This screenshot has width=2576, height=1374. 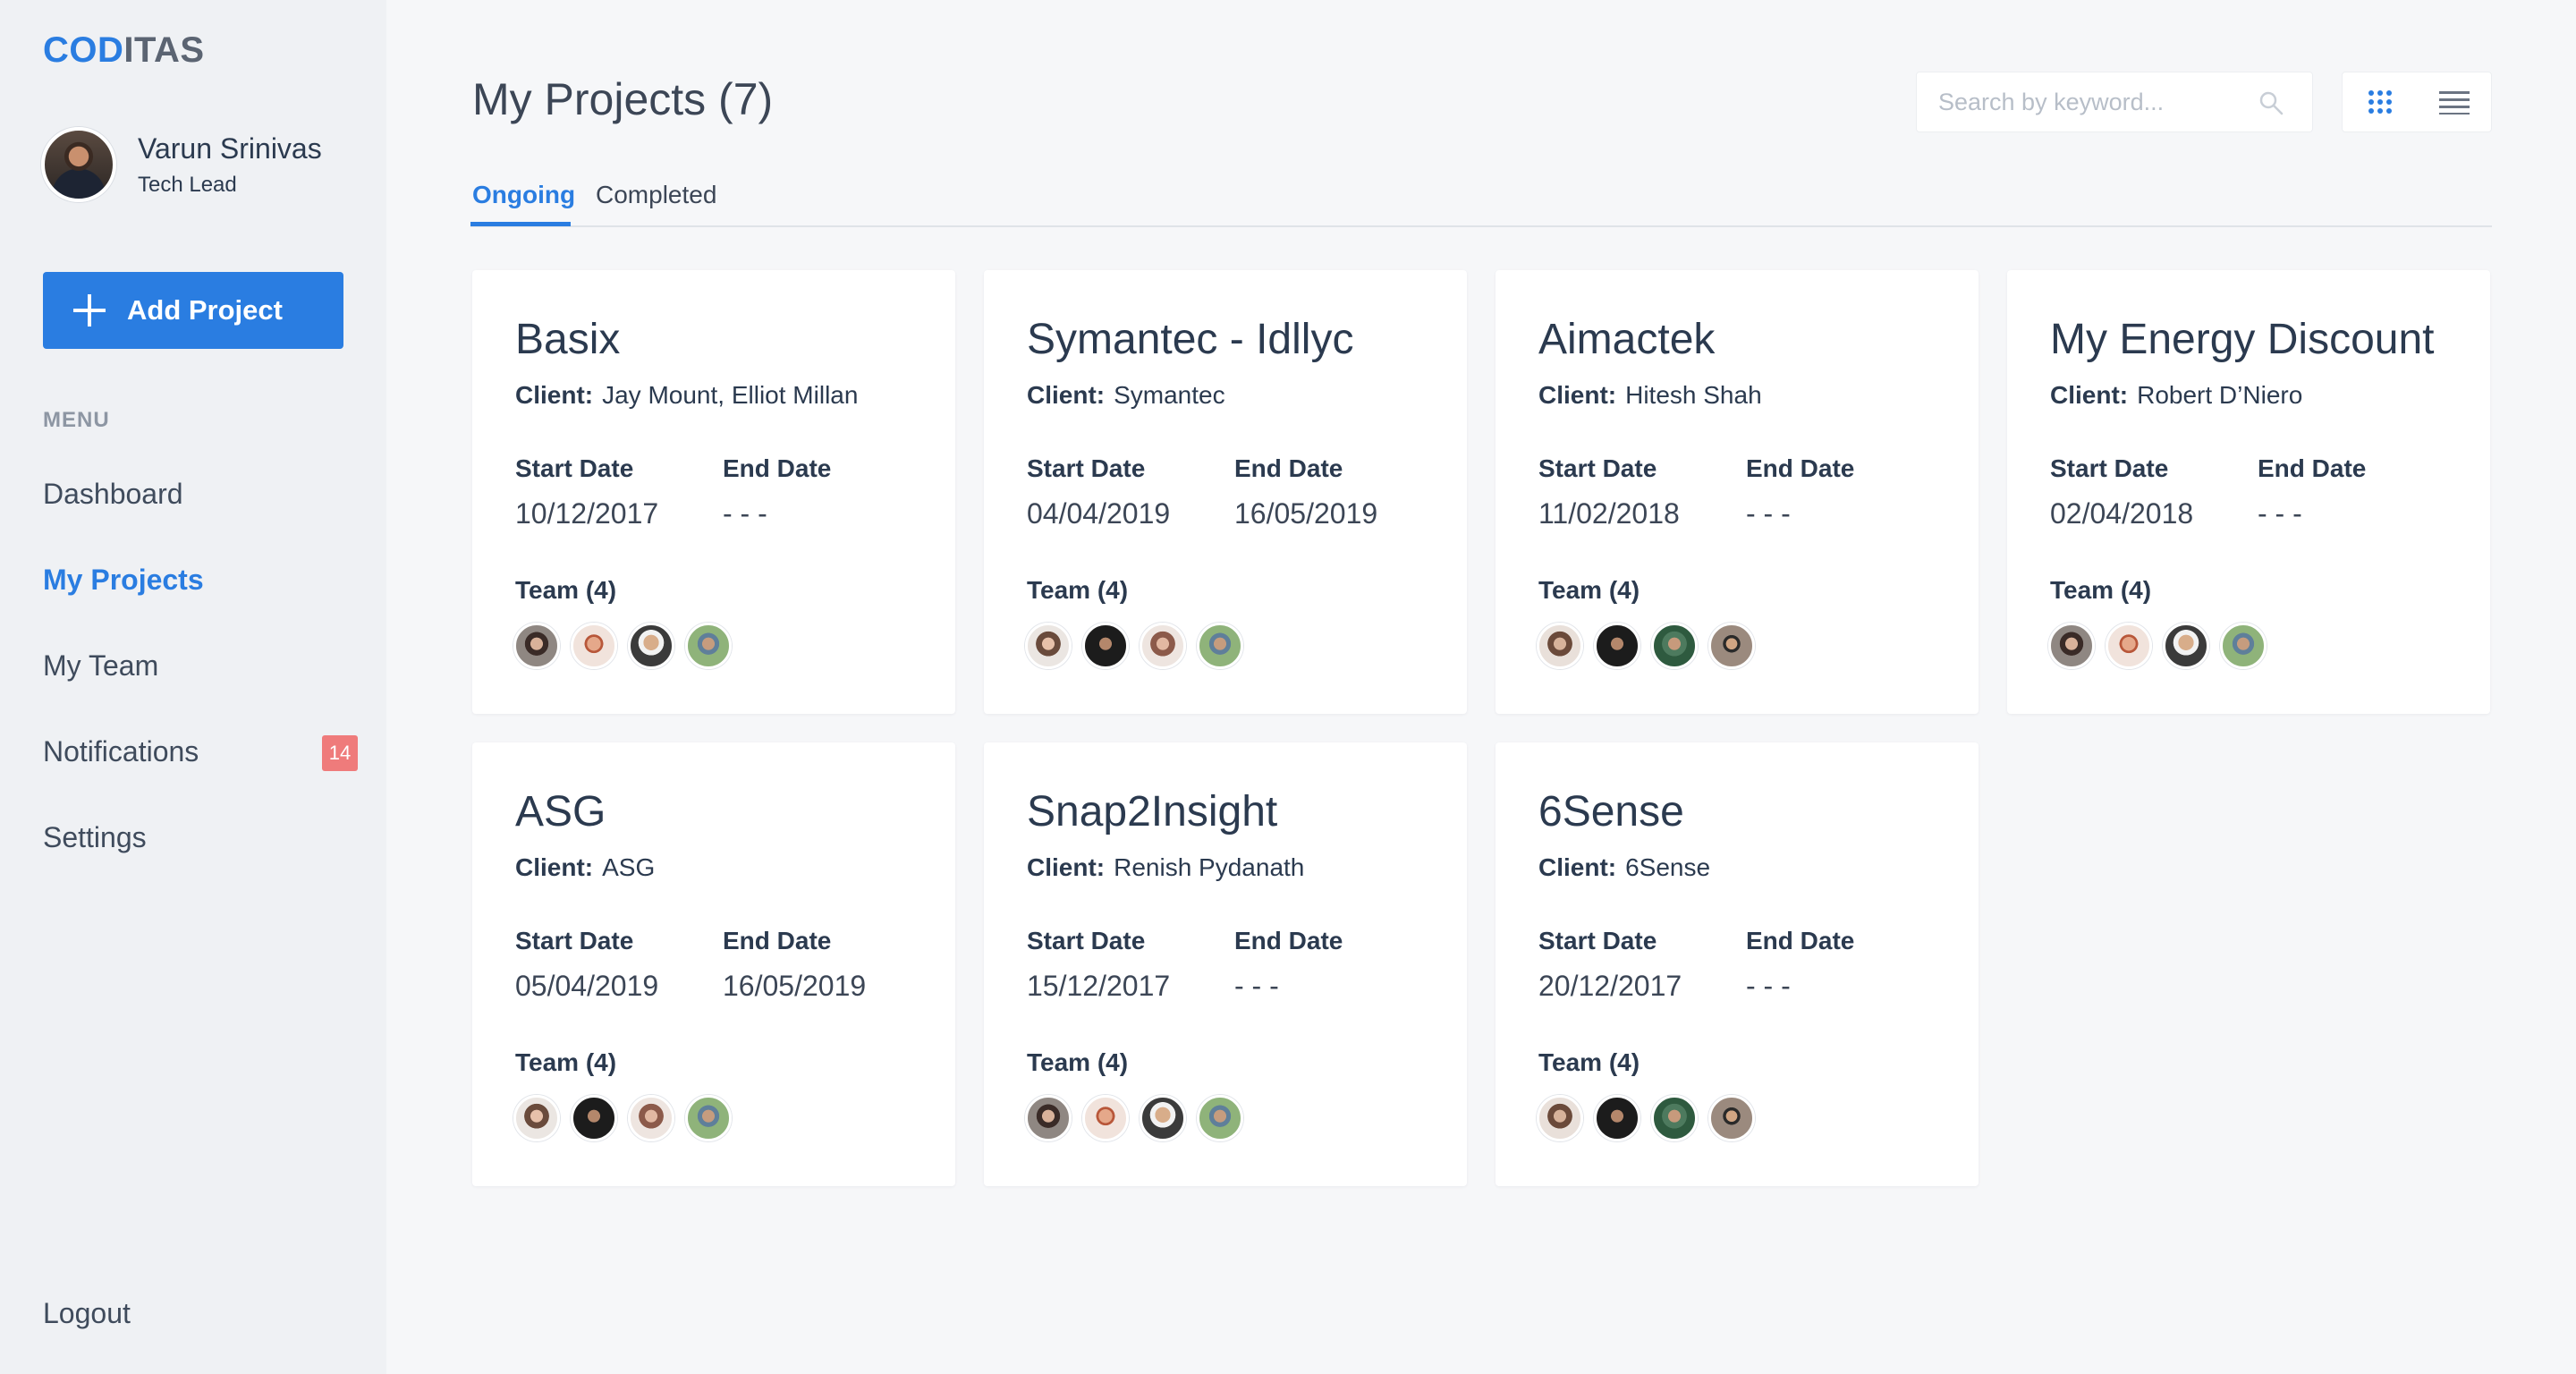 What do you see at coordinates (1624, 867) in the screenshot?
I see `project-client: Client: 6Sense` at bounding box center [1624, 867].